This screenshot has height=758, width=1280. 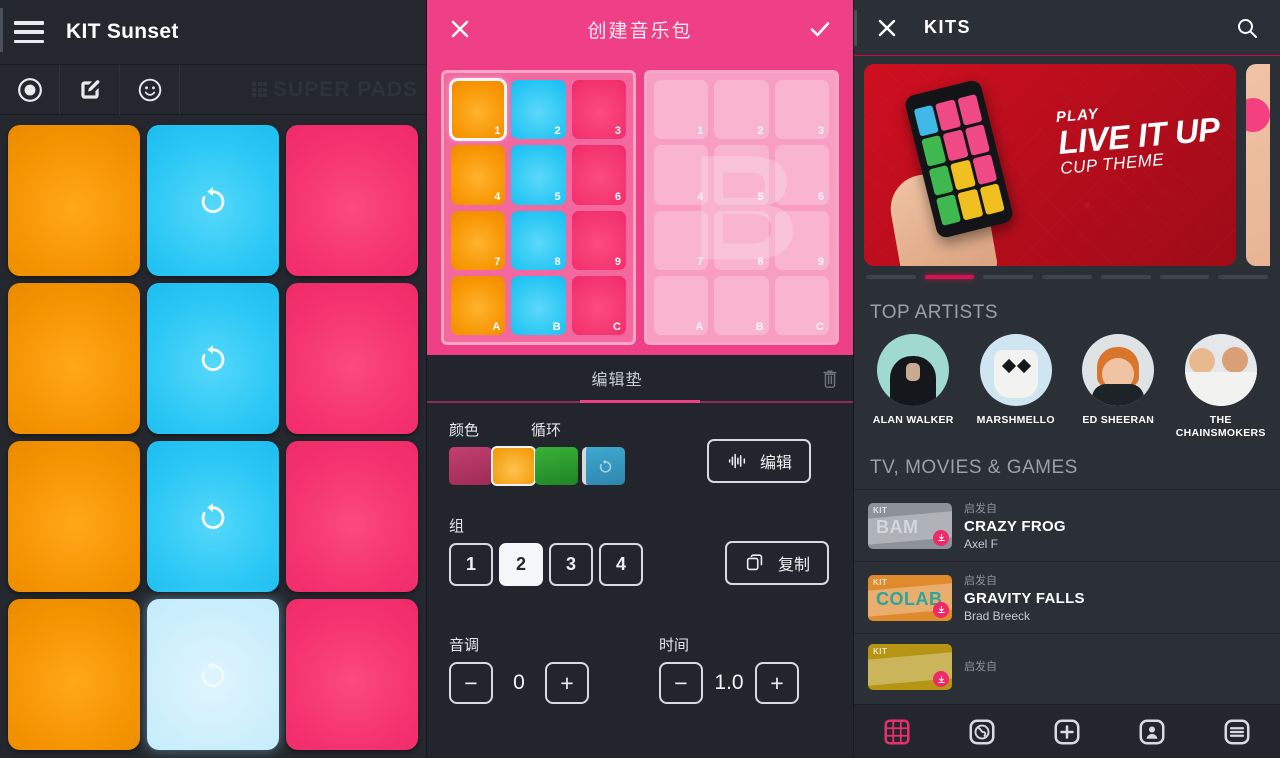 What do you see at coordinates (681, 305) in the screenshot?
I see `pack-pad-b-A: A` at bounding box center [681, 305].